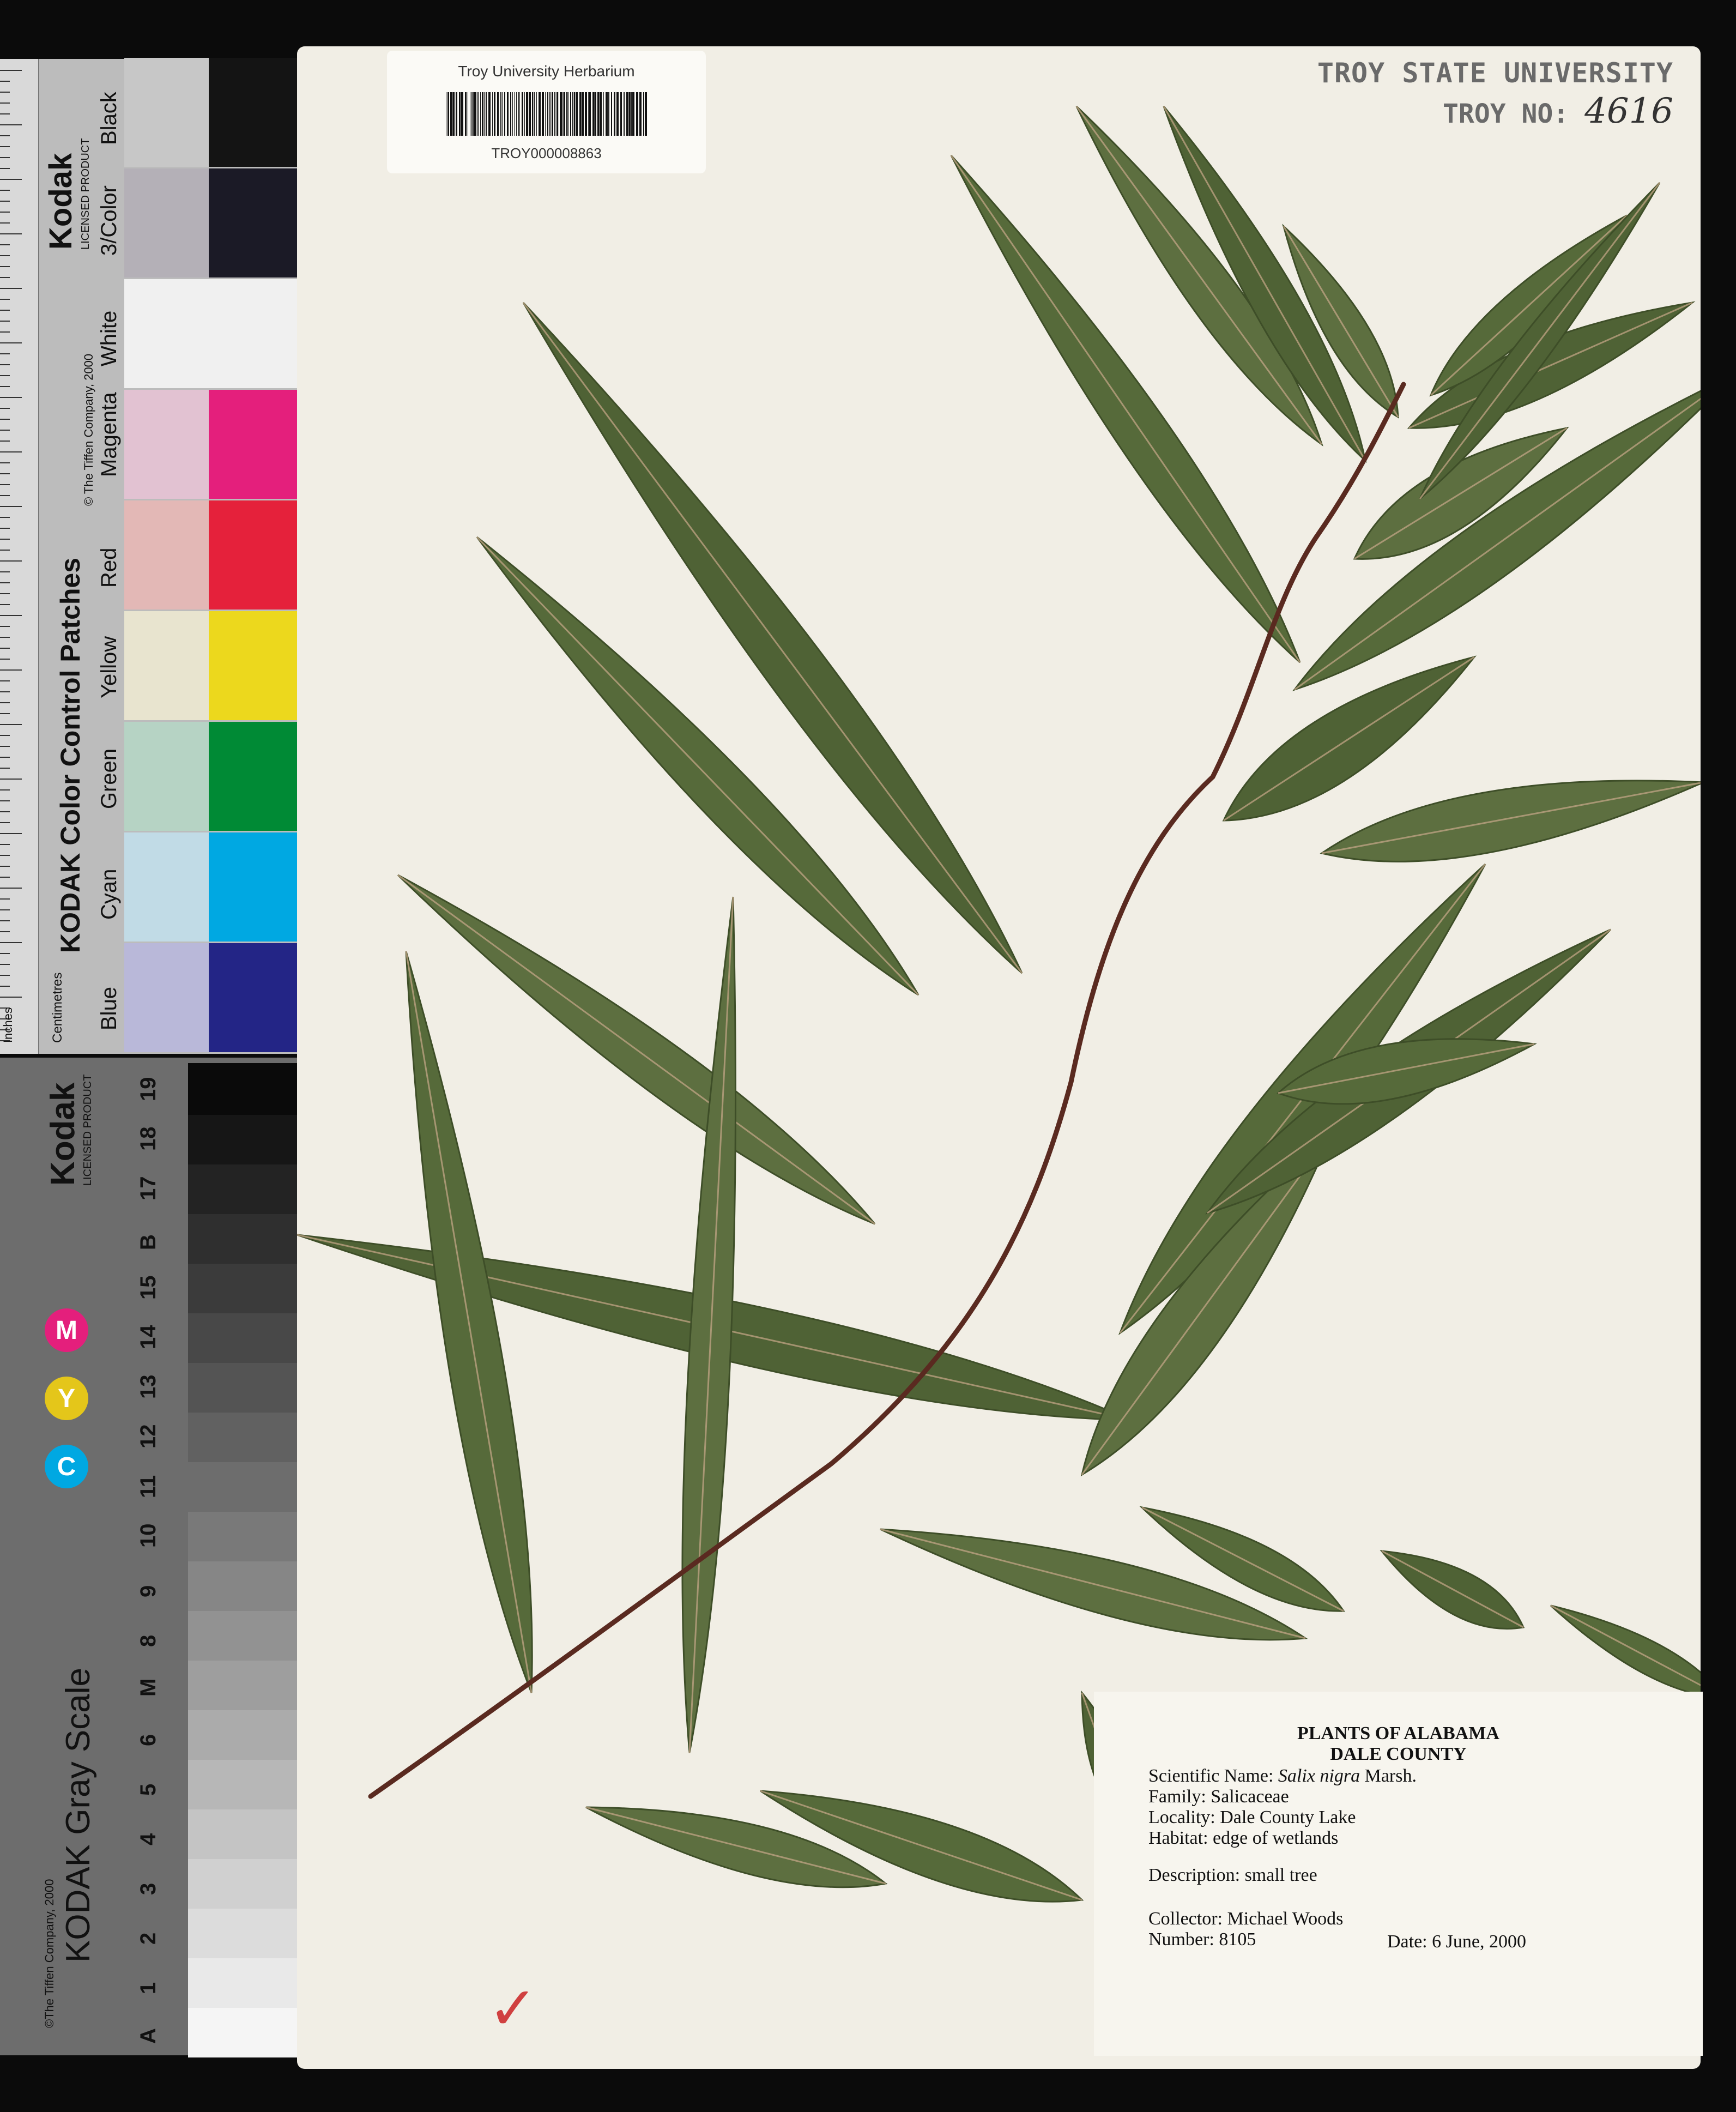 This screenshot has height=2112, width=1736. Describe the element at coordinates (148, 1188) in the screenshot. I see `gray-step-label: 17` at that location.